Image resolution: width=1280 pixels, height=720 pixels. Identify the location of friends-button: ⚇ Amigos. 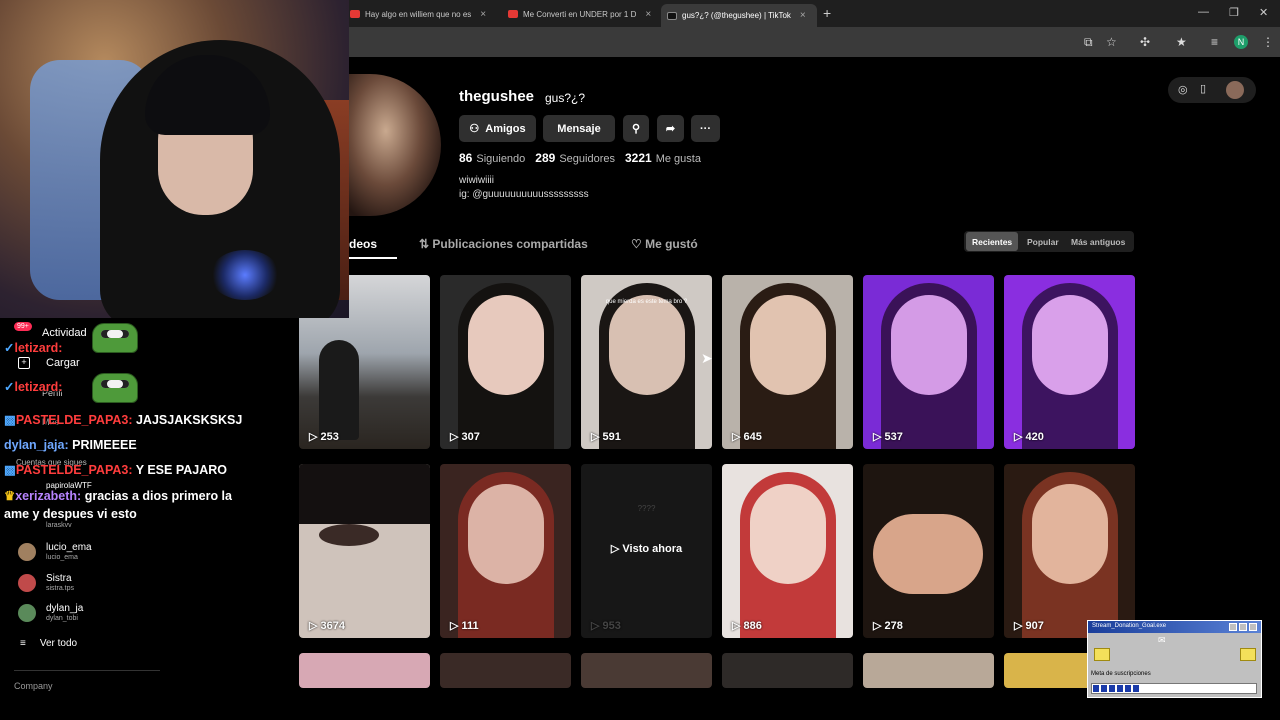
(497, 128).